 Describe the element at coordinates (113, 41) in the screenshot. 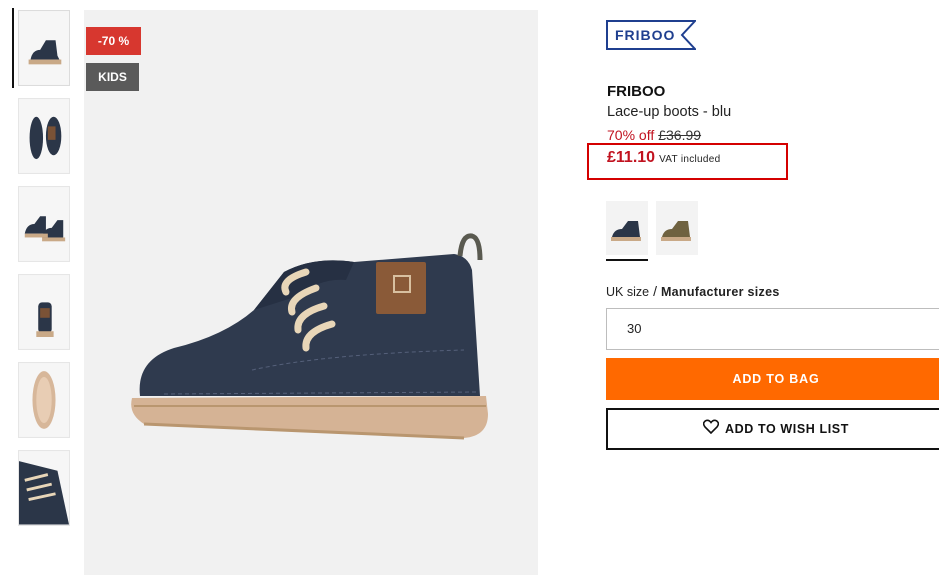

I see `discount-badge: -70 %` at that location.